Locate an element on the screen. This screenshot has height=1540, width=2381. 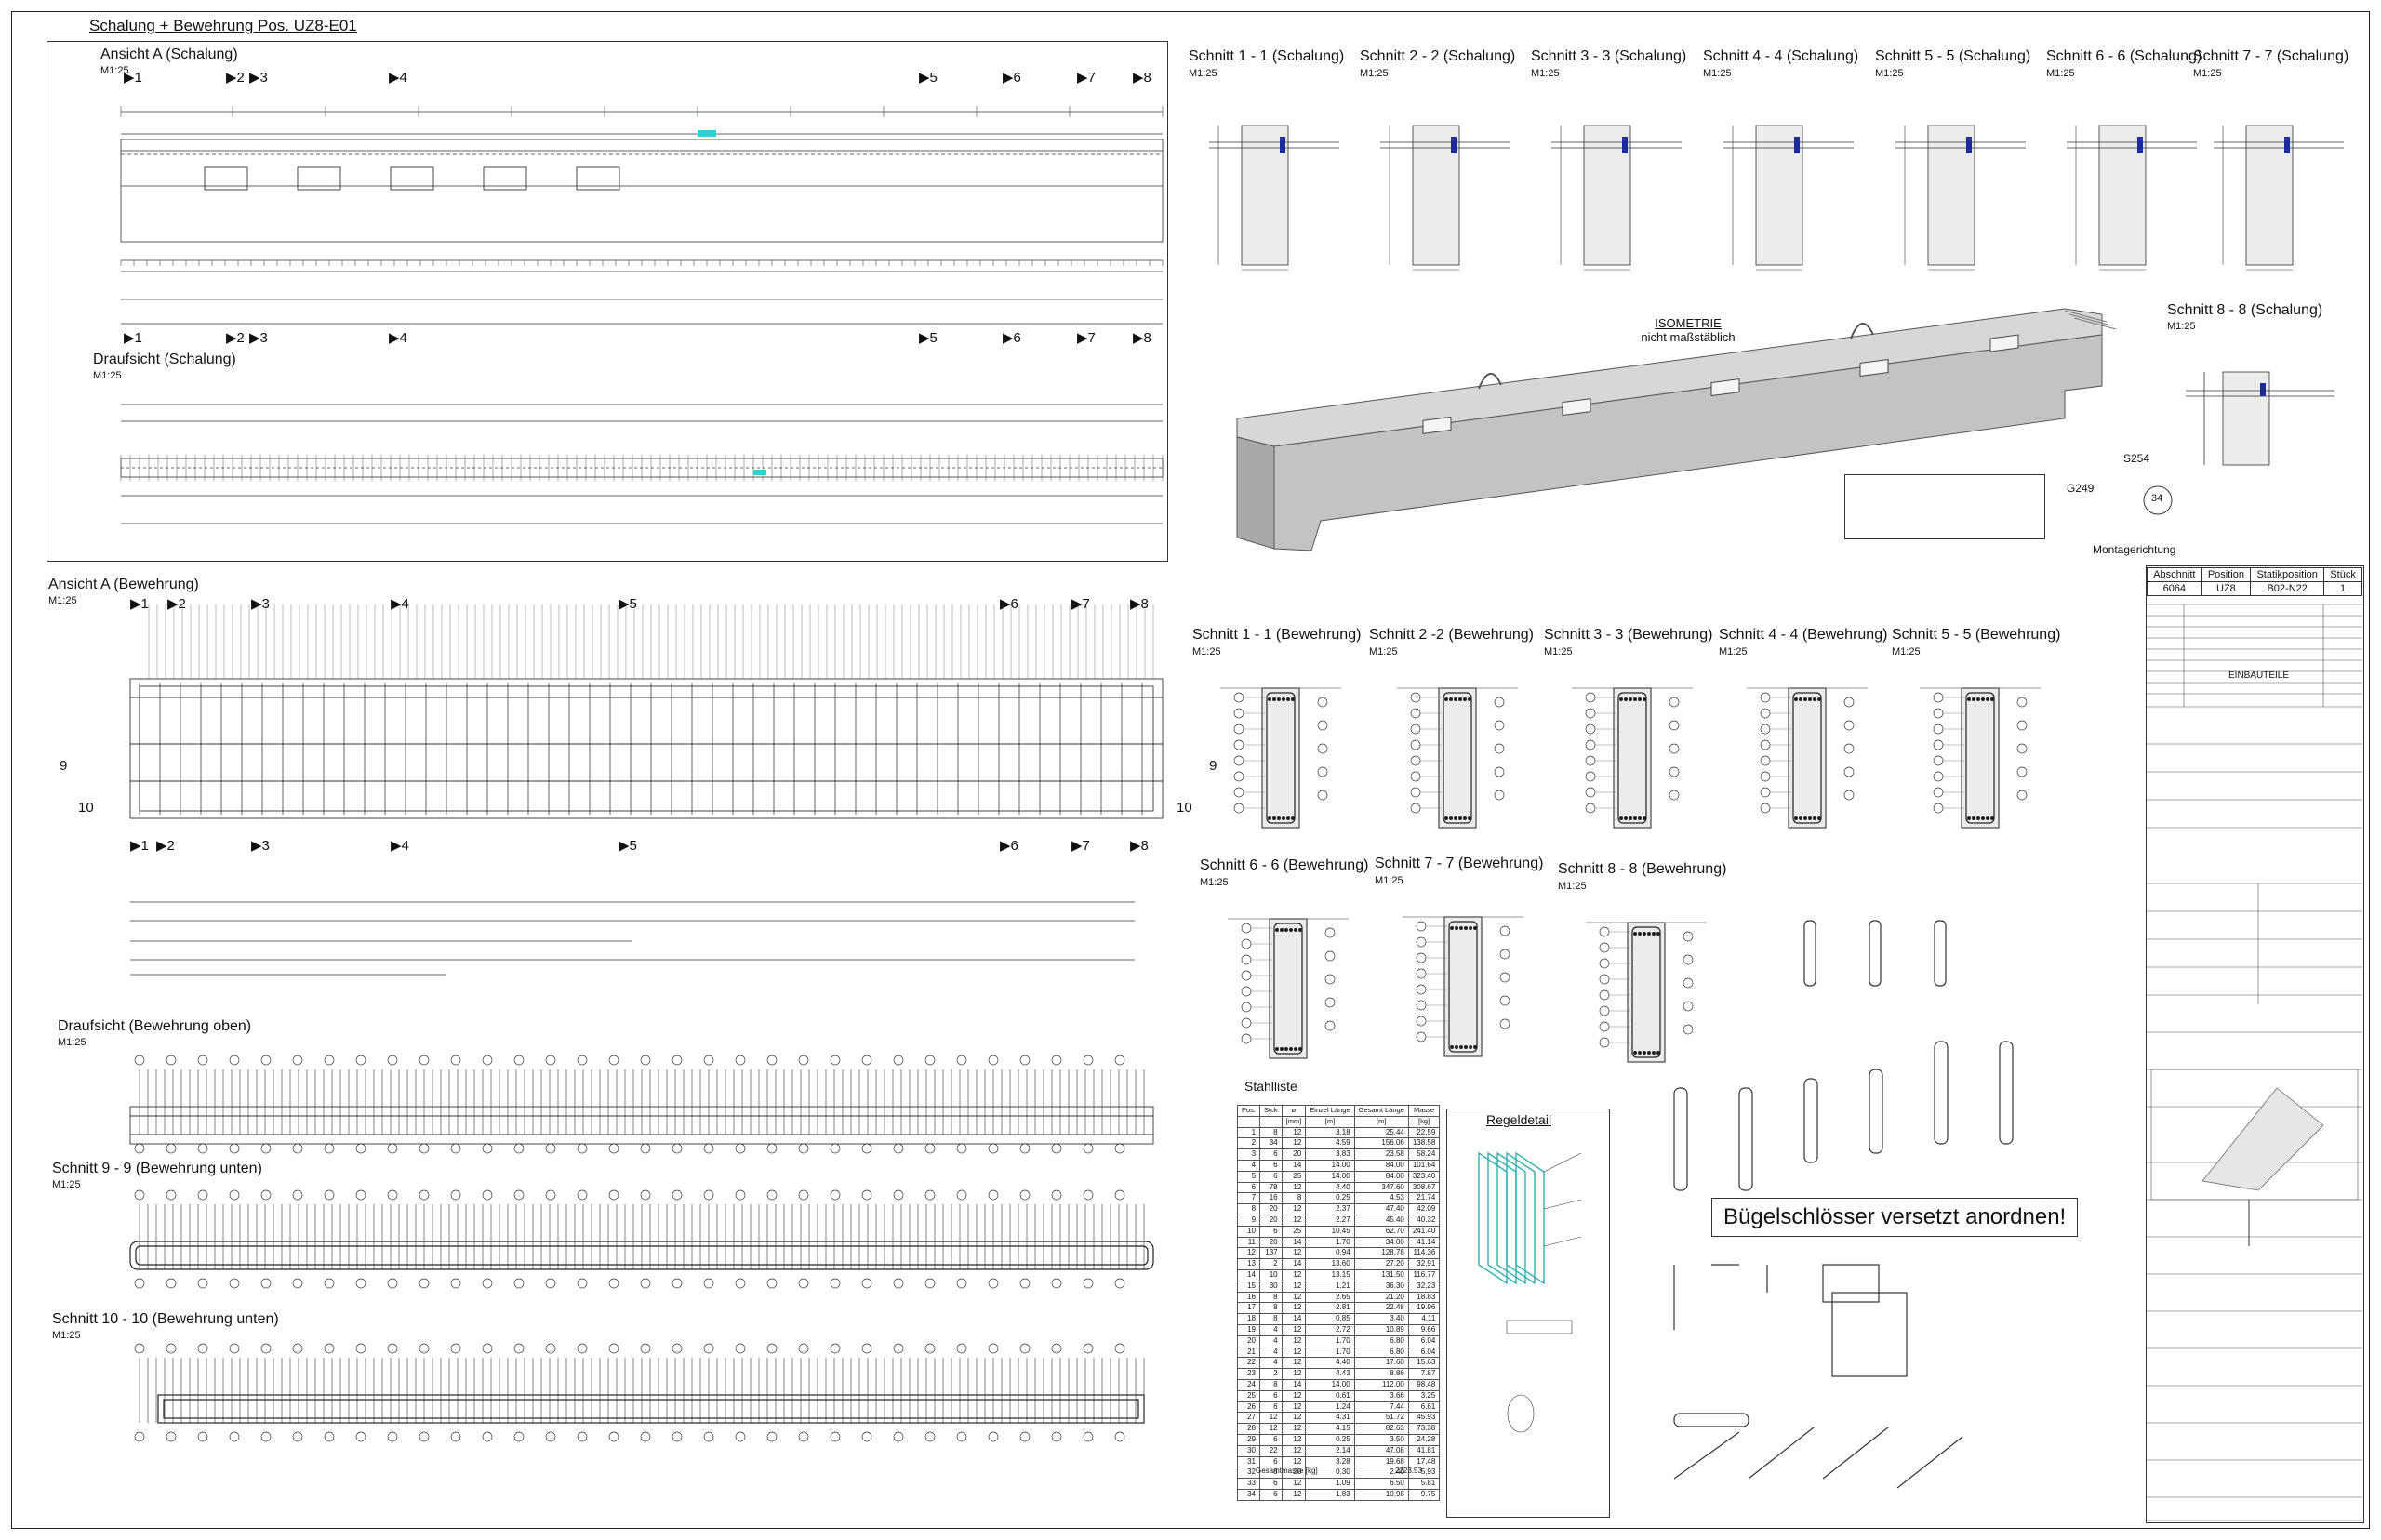
stahlliste-header-row: Pos. Stck ø Einzel Länge Gesamt Länge Masse is located at coordinates (1338, 1111).